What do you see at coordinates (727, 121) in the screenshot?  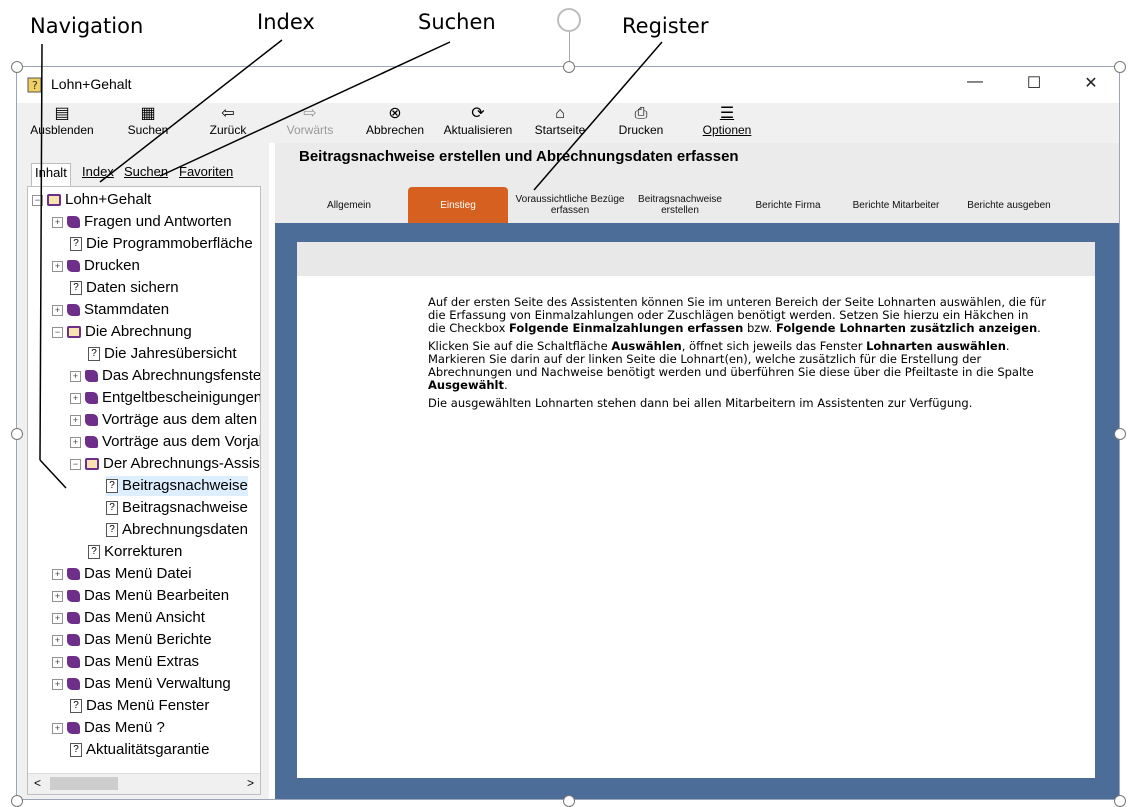 I see `options-button: ☰ Optionen` at bounding box center [727, 121].